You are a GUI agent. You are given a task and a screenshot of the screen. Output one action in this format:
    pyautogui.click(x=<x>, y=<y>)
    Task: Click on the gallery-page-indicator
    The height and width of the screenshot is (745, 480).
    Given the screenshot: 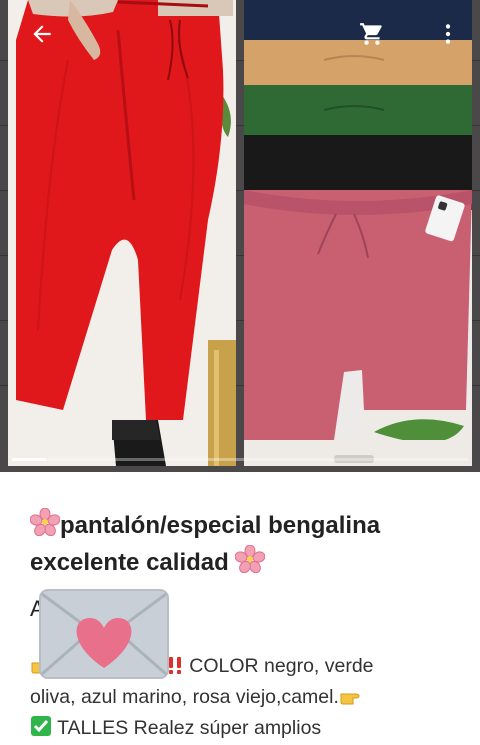 What is the action you would take?
    pyautogui.click(x=240, y=459)
    